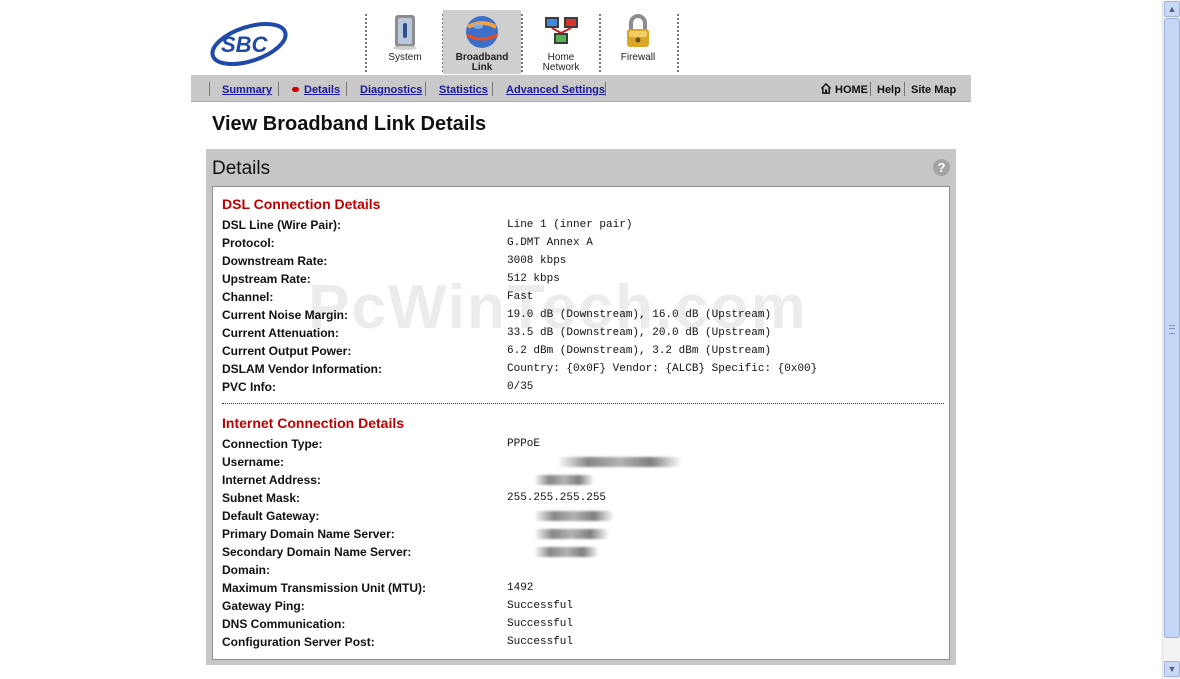 Image resolution: width=1180 pixels, height=679 pixels. Describe the element at coordinates (263, 606) in the screenshot. I see `row-label: Gateway Ping:` at that location.